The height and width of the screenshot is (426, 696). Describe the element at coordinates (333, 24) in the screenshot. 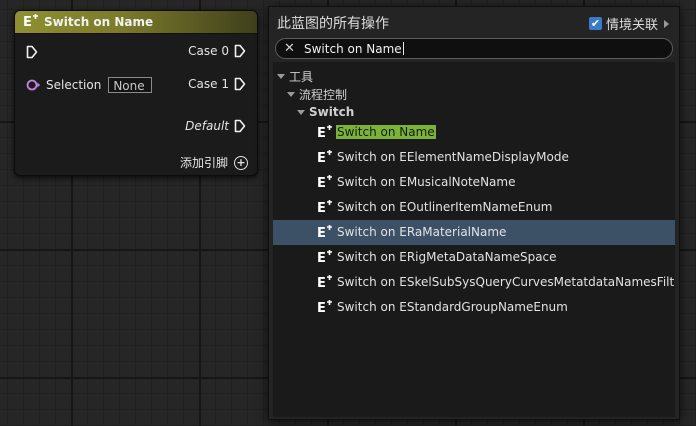

I see `panel-title: 此蓝图的所有操作` at that location.